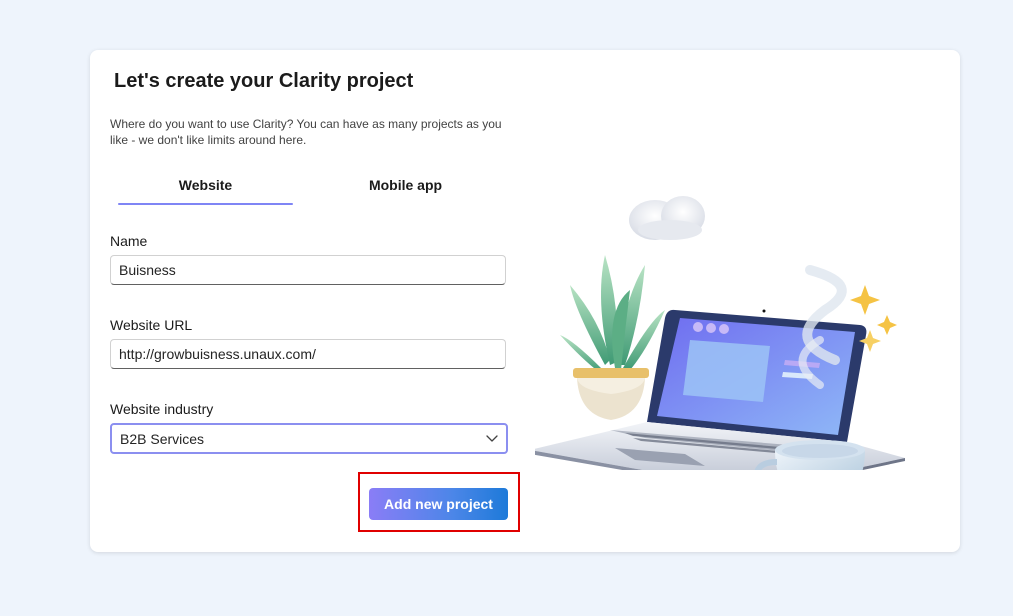  What do you see at coordinates (129, 241) in the screenshot?
I see `name-label: Name` at bounding box center [129, 241].